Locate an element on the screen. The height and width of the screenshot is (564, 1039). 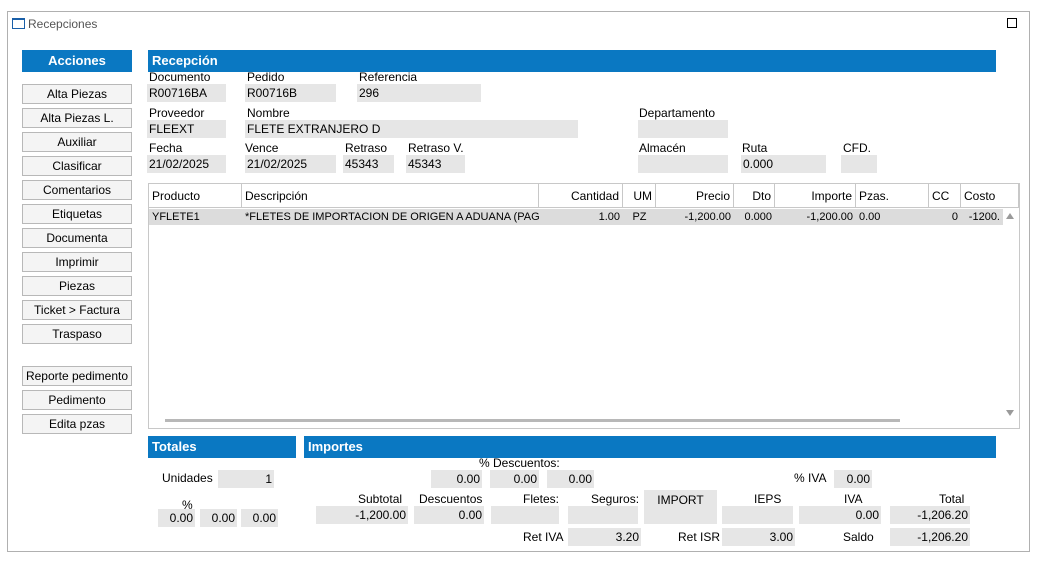
import-label: IMPORT is located at coordinates (680, 500).